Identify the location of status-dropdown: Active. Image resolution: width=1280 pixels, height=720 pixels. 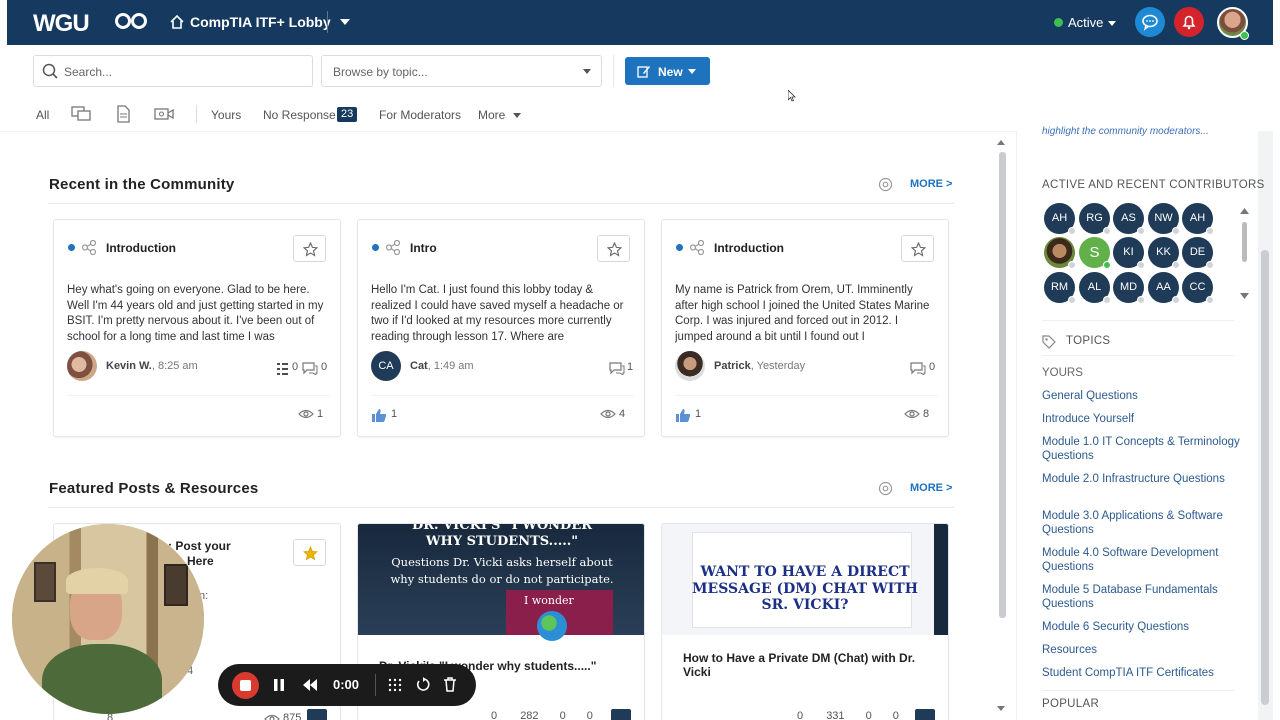
(1085, 22).